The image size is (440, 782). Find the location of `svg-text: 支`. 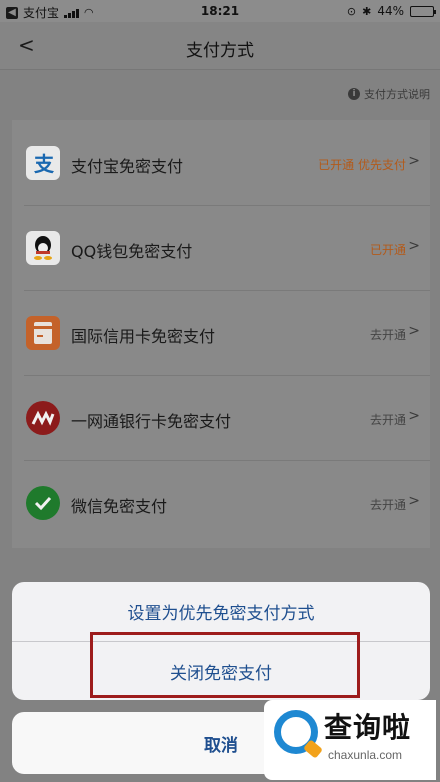

svg-text: 支 is located at coordinates (44, 163).